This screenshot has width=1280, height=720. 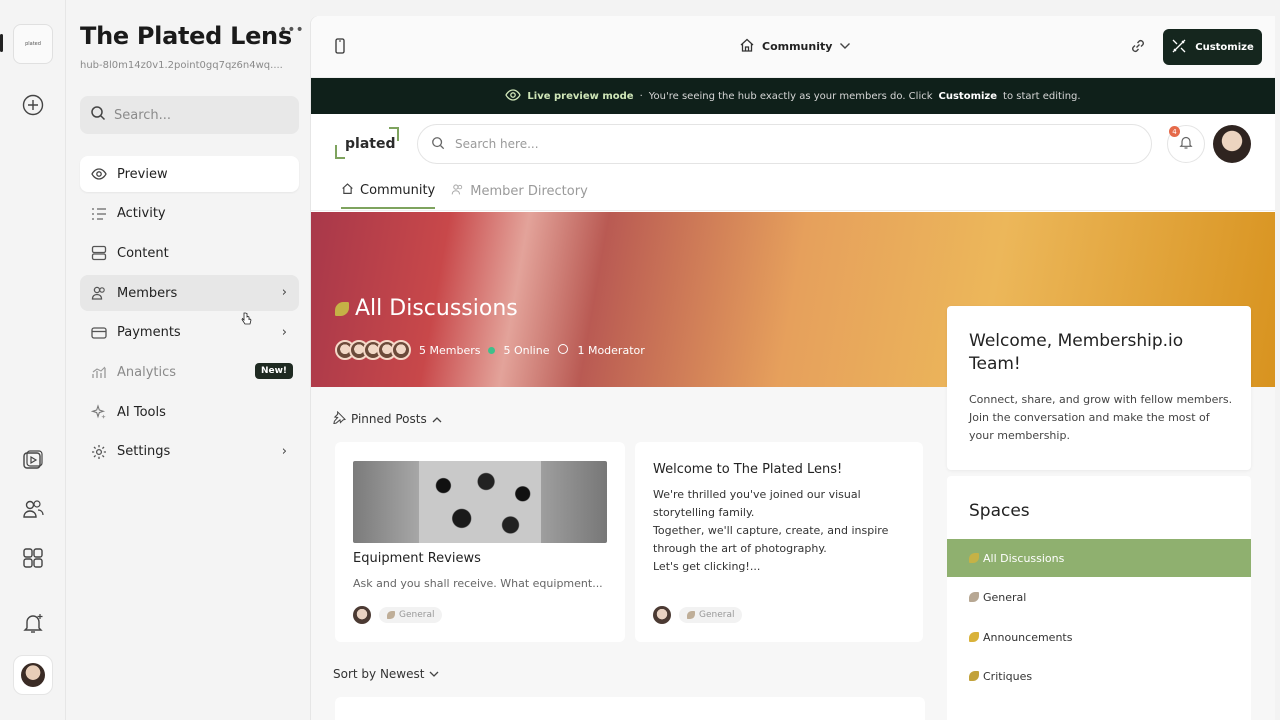 What do you see at coordinates (1099, 637) in the screenshot?
I see `space-item-announcements: Announcements` at bounding box center [1099, 637].